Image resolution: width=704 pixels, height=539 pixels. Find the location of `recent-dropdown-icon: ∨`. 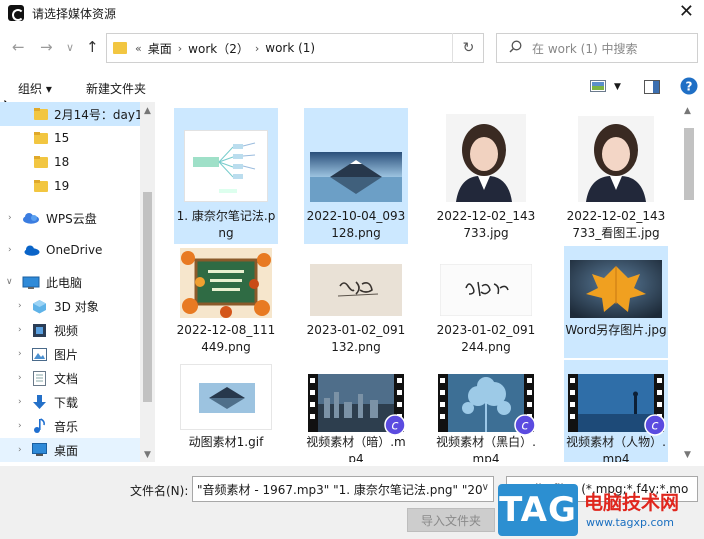

recent-dropdown-icon: ∨ is located at coordinates (70, 47).